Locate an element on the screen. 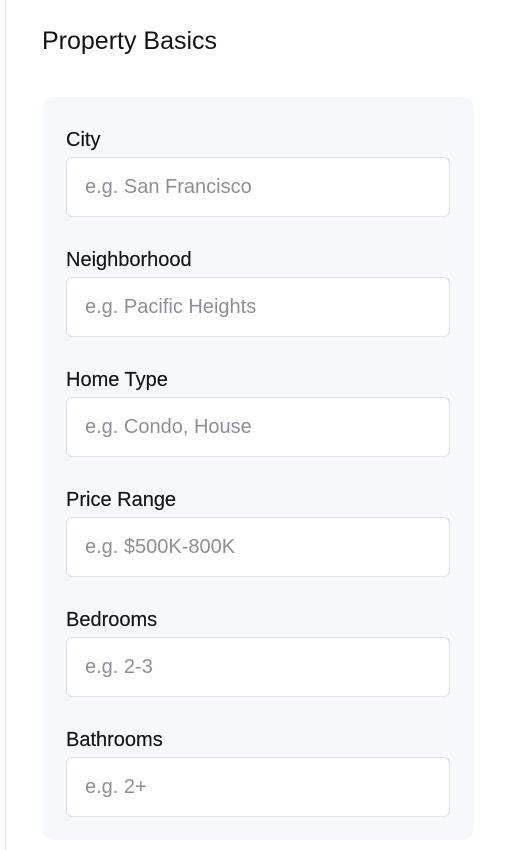 The height and width of the screenshot is (850, 510). section-title: Property Basics is located at coordinates (130, 41).